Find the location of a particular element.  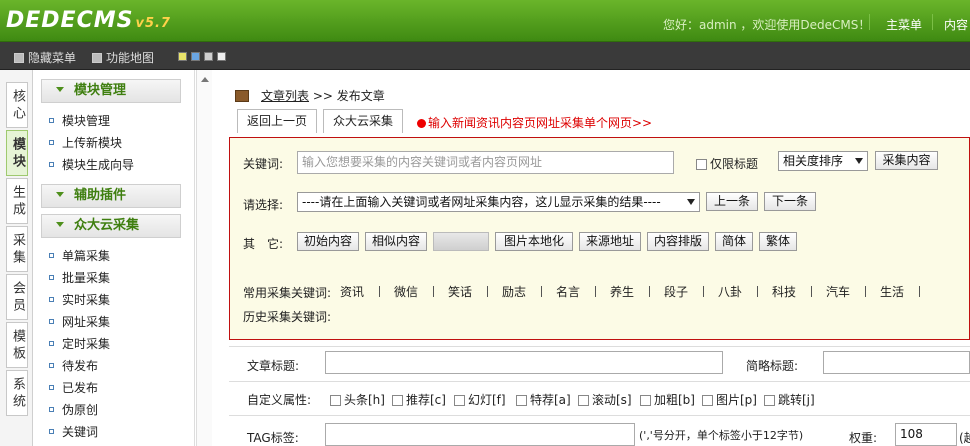

menu-section-module-manage: 模块管理 is located at coordinates (111, 91).